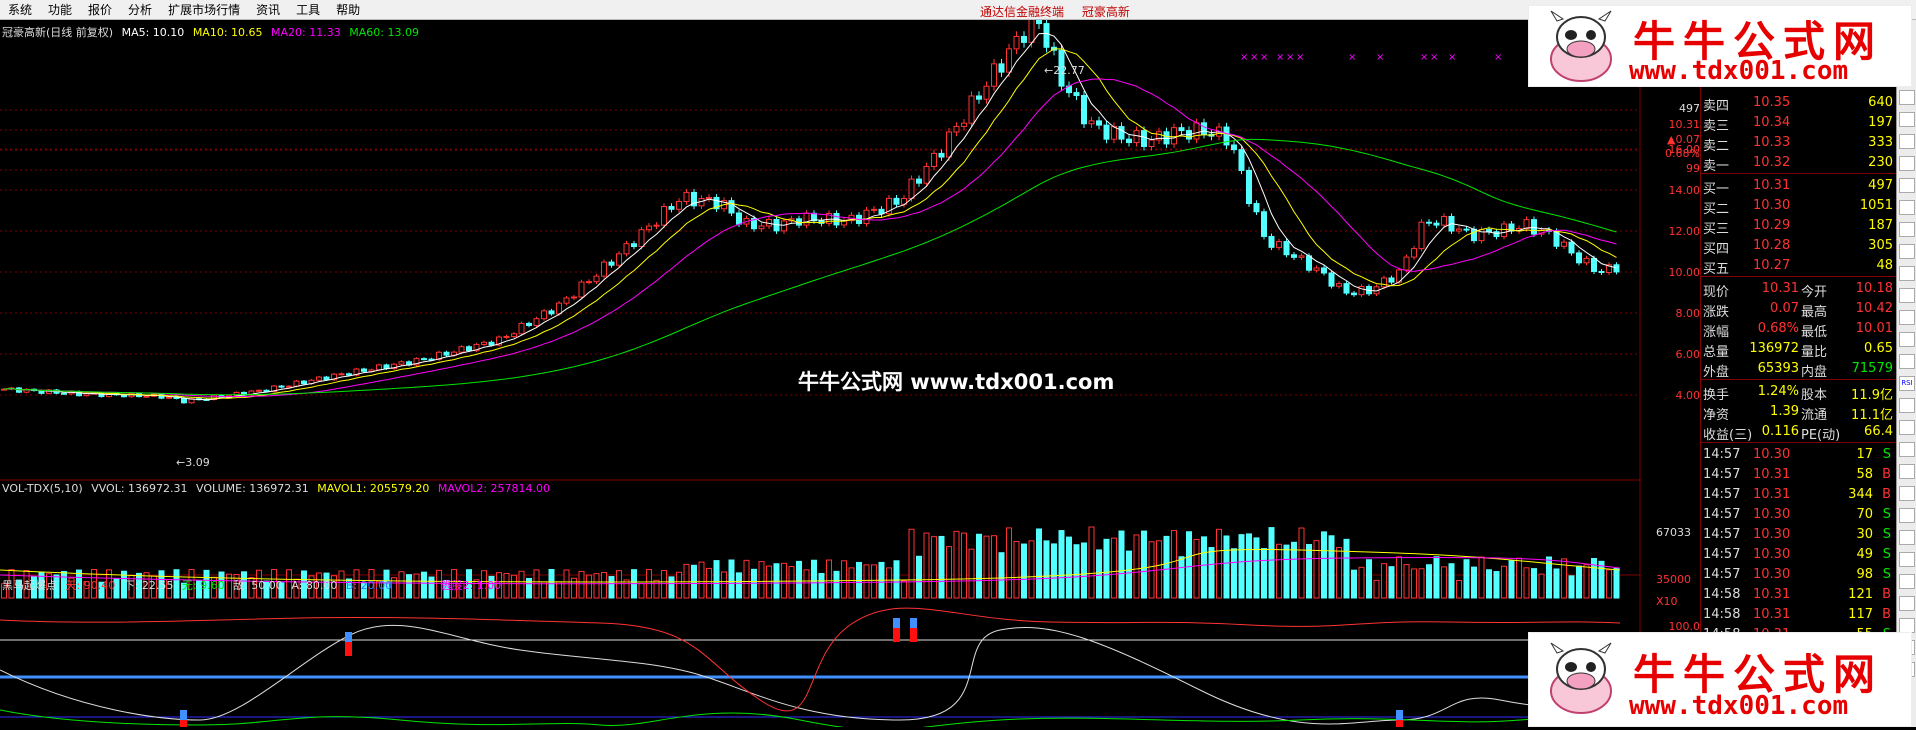 The width and height of the screenshot is (1916, 730). What do you see at coordinates (913, 623) in the screenshot?
I see `signal-blue` at bounding box center [913, 623].